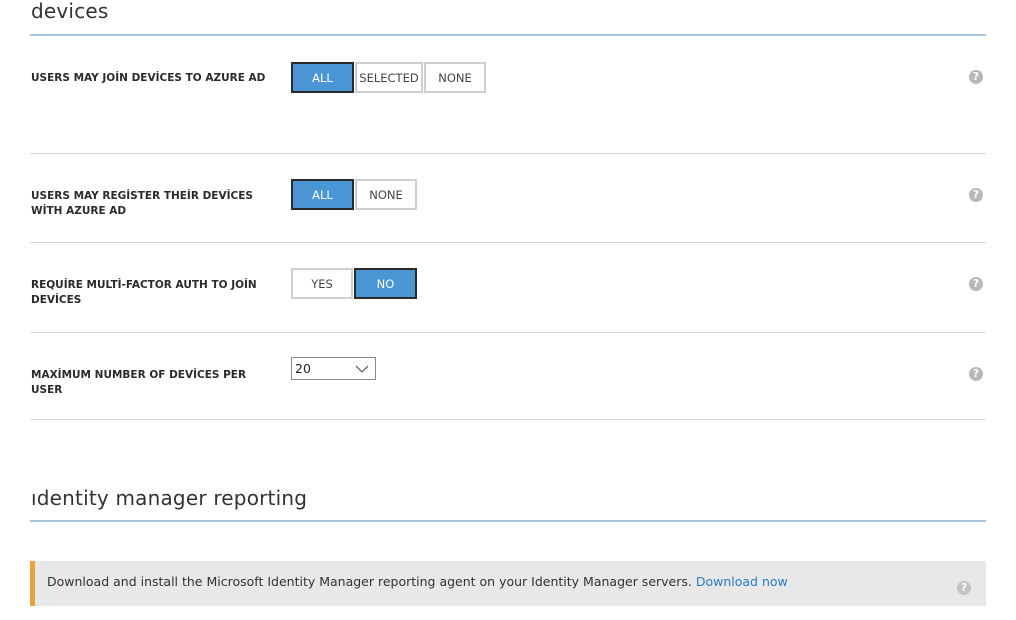 The width and height of the screenshot is (1016, 620). Describe the element at coordinates (333, 368) in the screenshot. I see `max-devices-select: 20` at that location.